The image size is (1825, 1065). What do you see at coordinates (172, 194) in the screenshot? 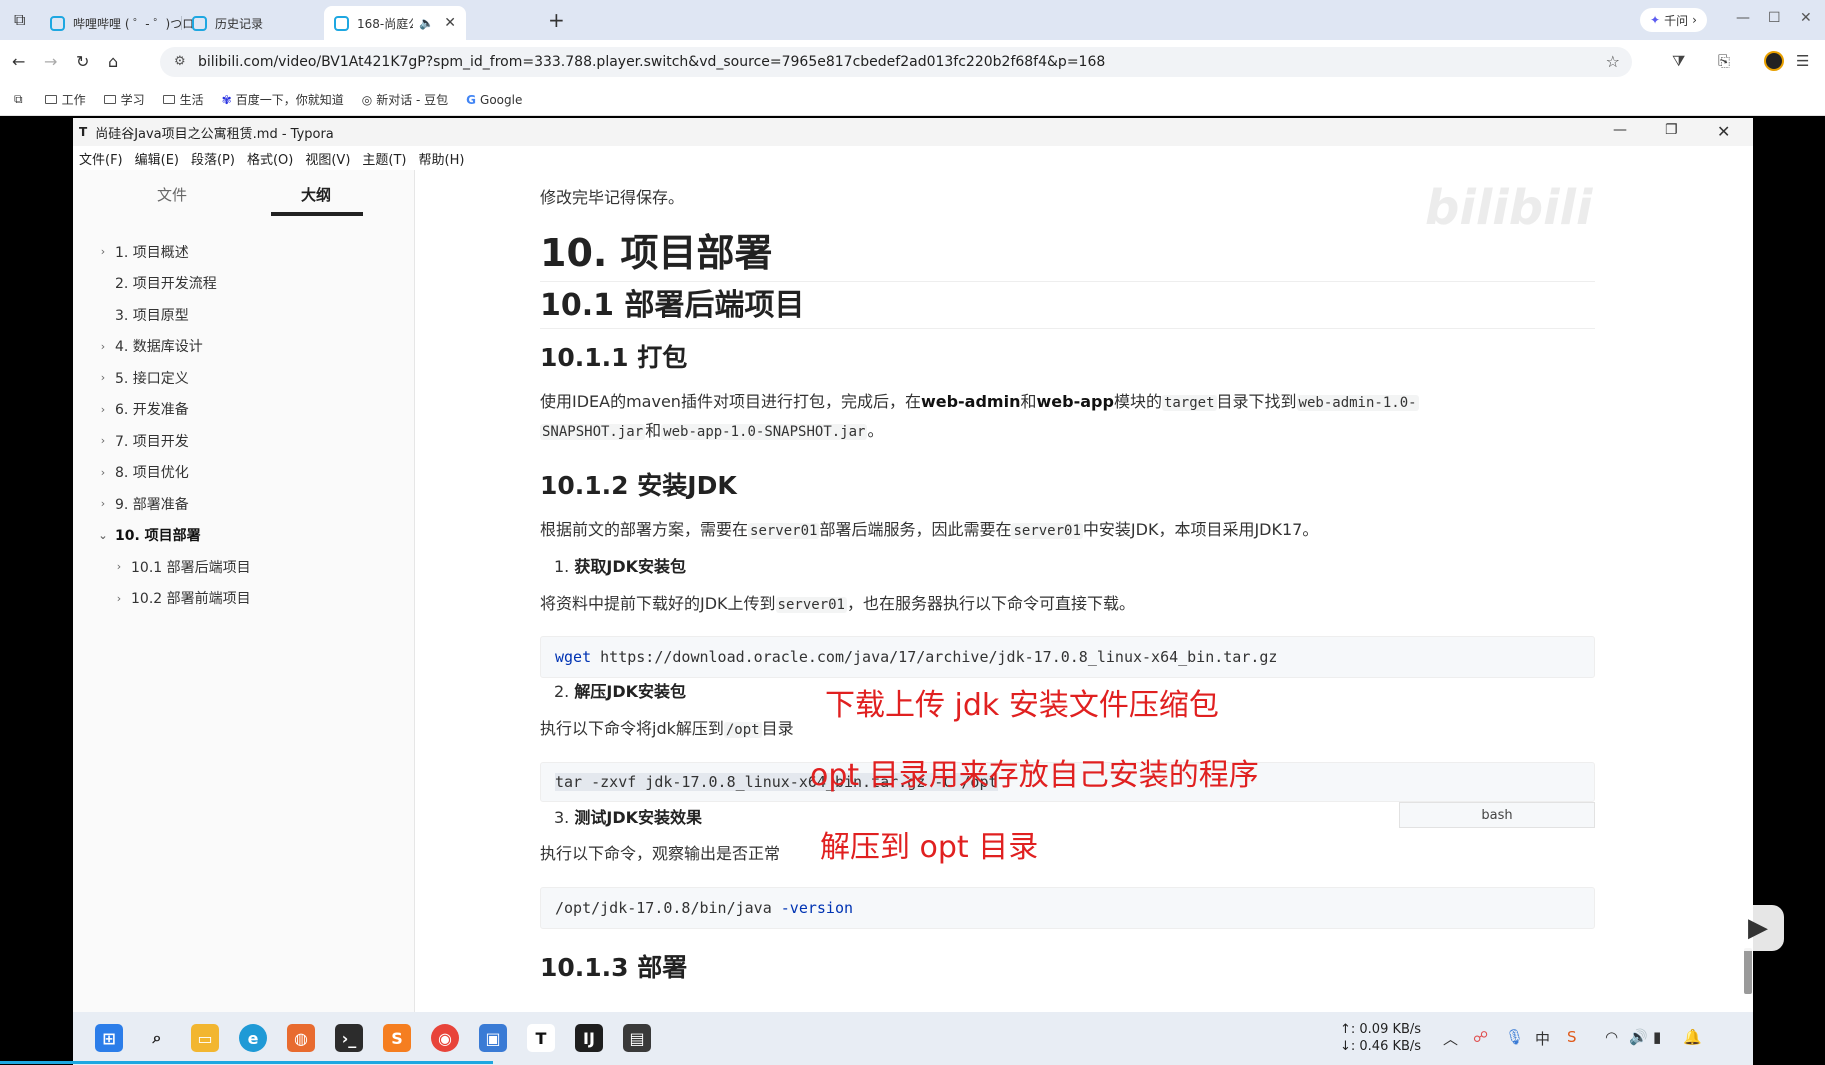
I see `tab-files: 文件` at bounding box center [172, 194].